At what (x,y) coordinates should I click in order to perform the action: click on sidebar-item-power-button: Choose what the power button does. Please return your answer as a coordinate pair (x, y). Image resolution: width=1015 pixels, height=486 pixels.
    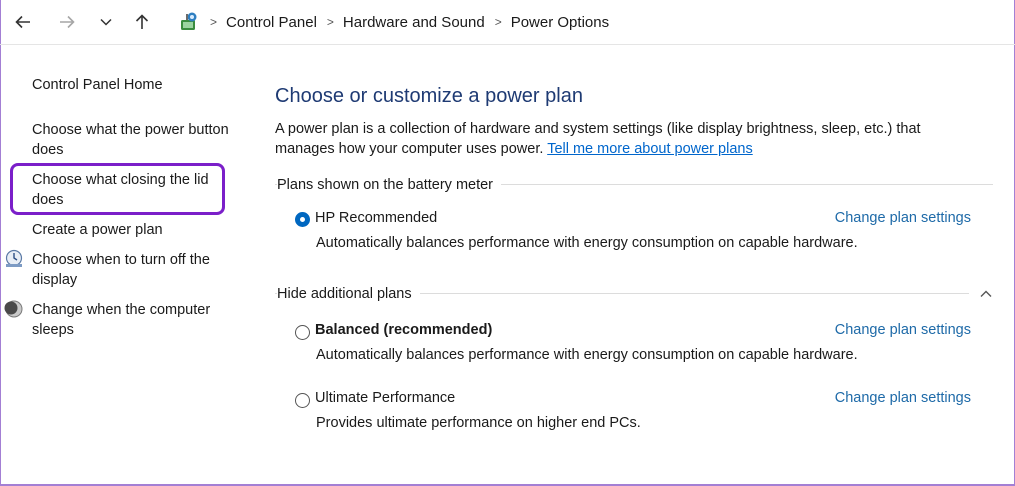
    Looking at the image, I should click on (139, 140).